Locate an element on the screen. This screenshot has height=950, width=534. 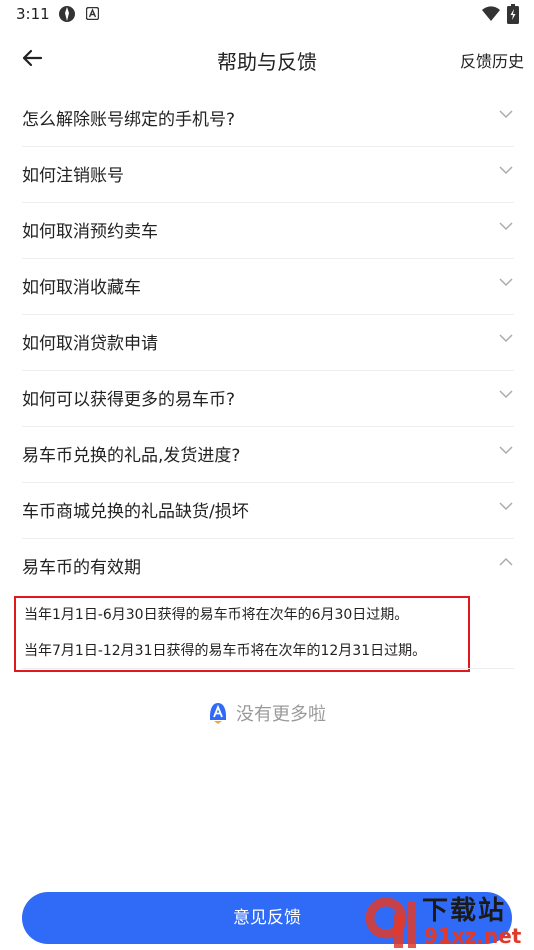
page-title: 帮助与反馈 is located at coordinates (267, 62).